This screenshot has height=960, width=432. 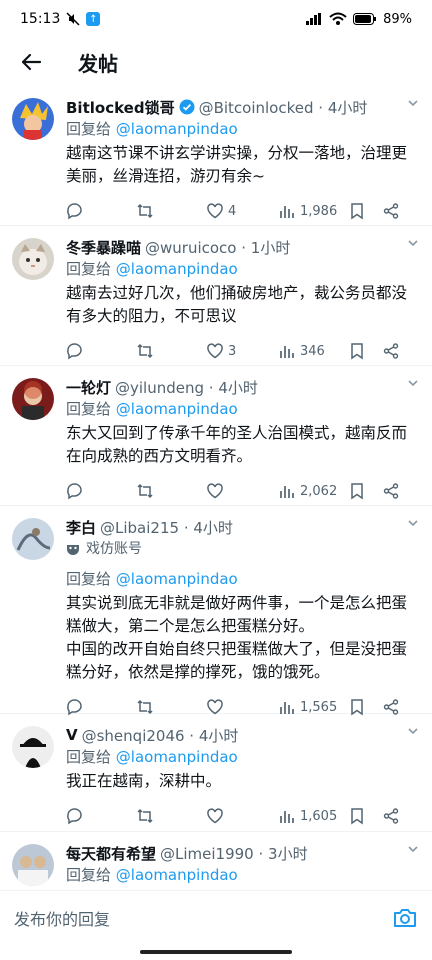 What do you see at coordinates (160, 735) in the screenshot?
I see `author-handle: @shenqi2046 · 4小时` at bounding box center [160, 735].